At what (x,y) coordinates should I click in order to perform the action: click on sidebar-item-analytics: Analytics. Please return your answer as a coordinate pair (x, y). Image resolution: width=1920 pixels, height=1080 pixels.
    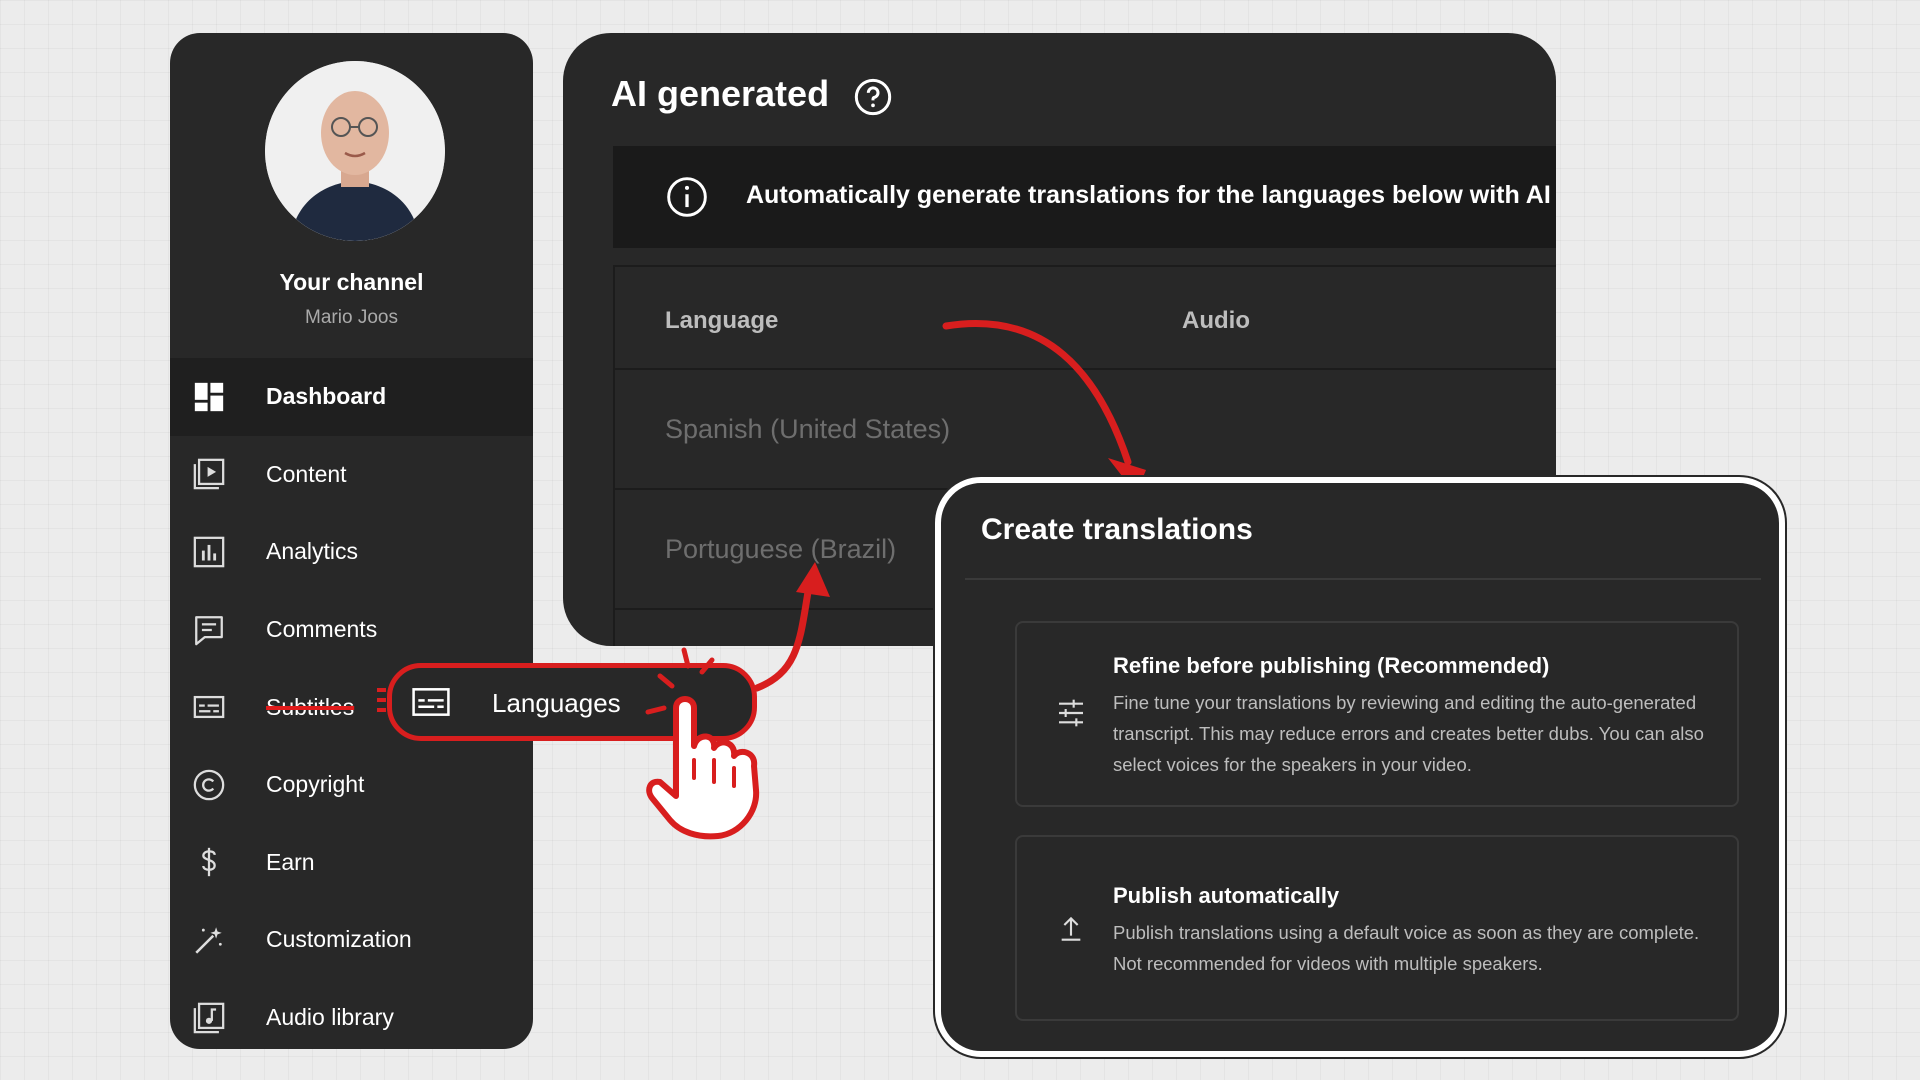
    Looking at the image, I should click on (351, 552).